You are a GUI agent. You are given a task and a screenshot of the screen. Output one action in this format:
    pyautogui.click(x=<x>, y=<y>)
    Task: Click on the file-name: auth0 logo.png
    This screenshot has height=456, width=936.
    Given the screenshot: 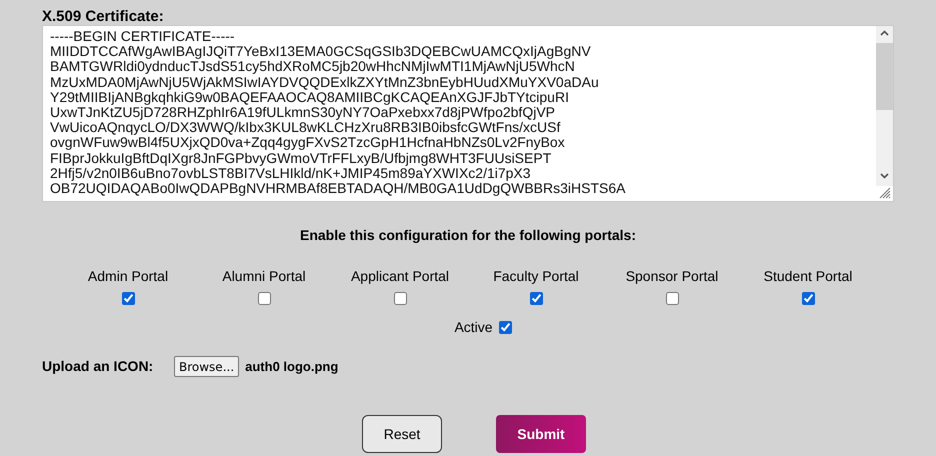 What is the action you would take?
    pyautogui.click(x=291, y=367)
    